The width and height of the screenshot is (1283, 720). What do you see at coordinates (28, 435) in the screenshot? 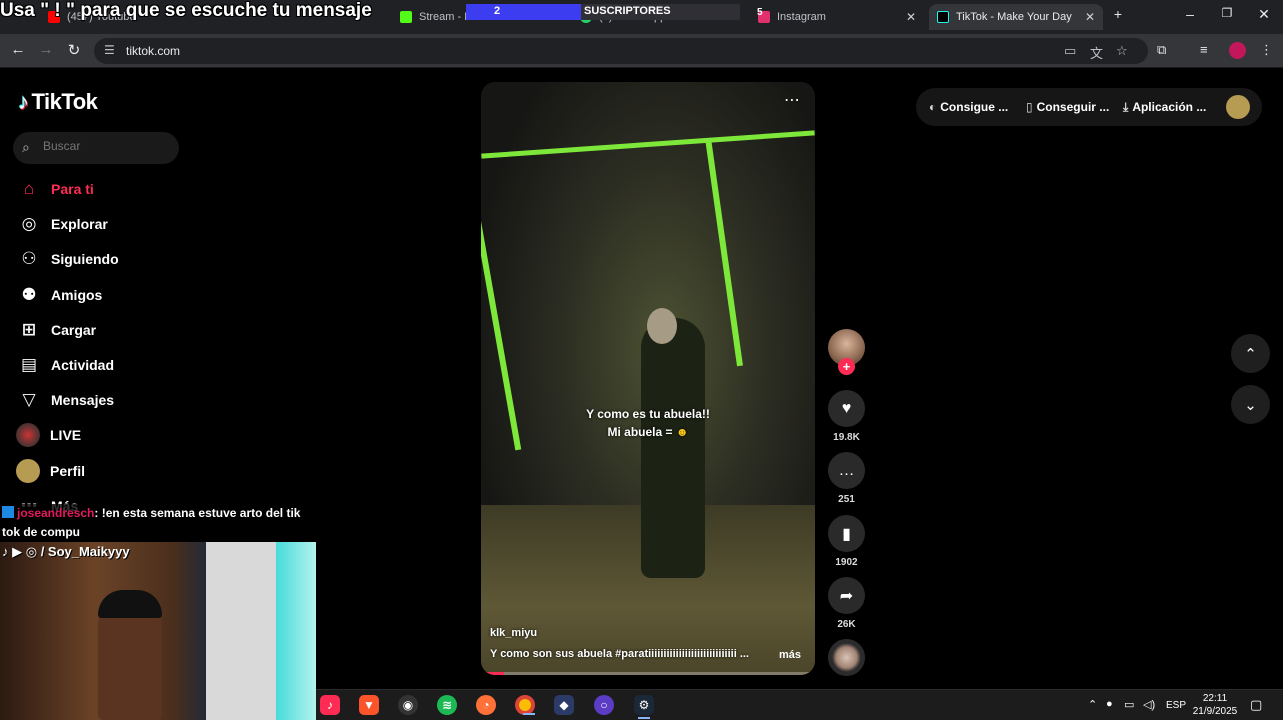
I see `live-avatar` at bounding box center [28, 435].